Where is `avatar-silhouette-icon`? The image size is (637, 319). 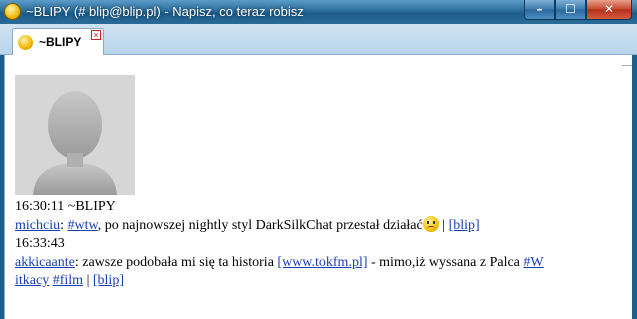
avatar-silhouette-icon is located at coordinates (75, 135).